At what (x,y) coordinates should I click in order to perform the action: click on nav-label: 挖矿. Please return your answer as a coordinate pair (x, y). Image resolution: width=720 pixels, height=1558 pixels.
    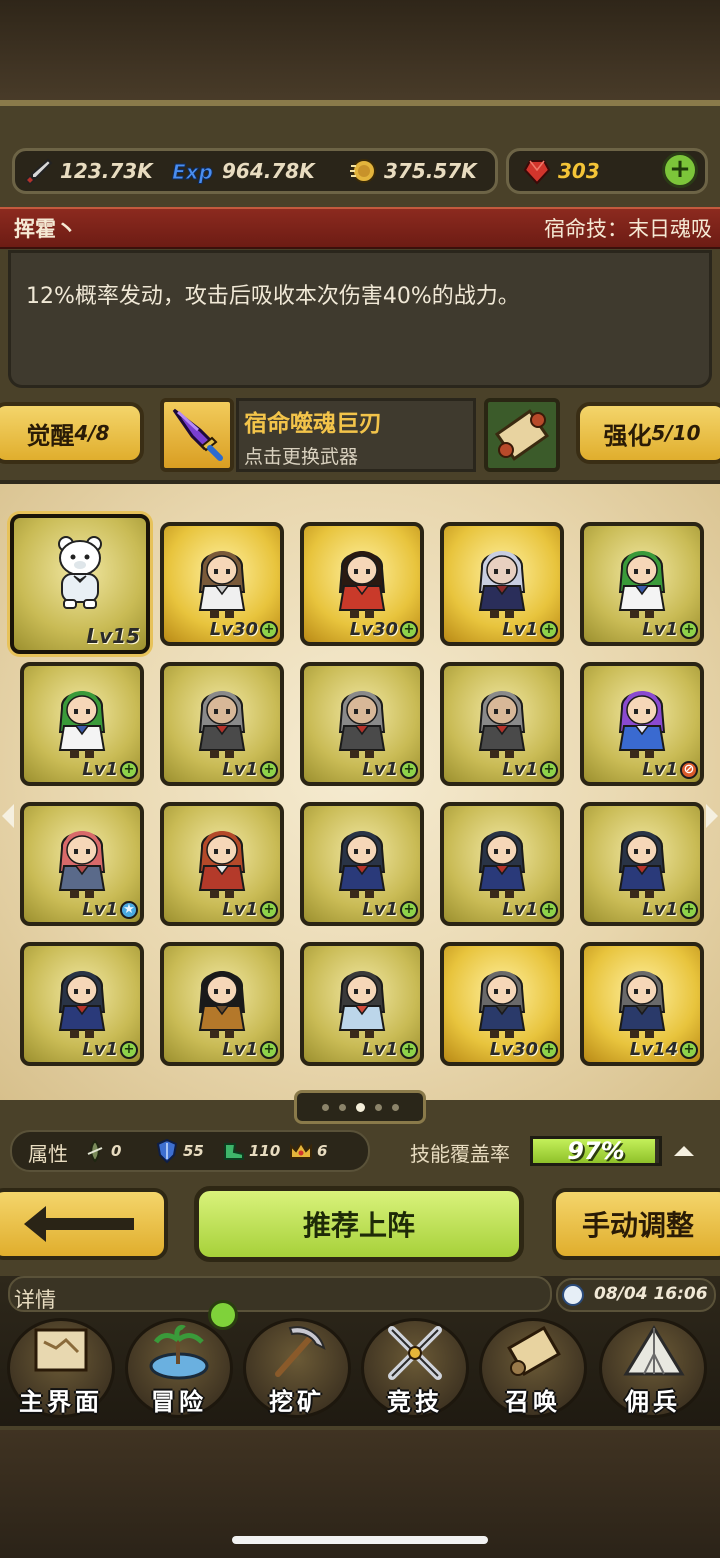
    Looking at the image, I should click on (297, 1402).